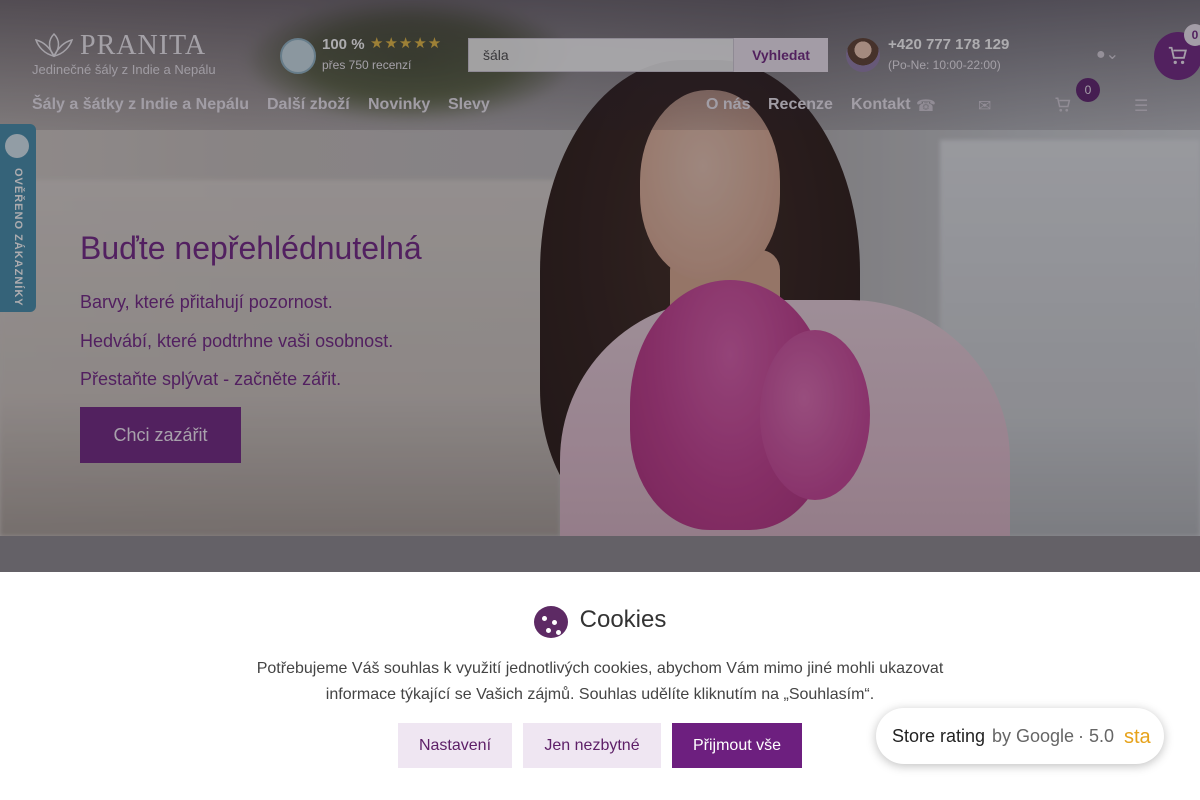 Image resolution: width=1200 pixels, height=800 pixels. I want to click on cookie-title: Cookies, so click(600, 620).